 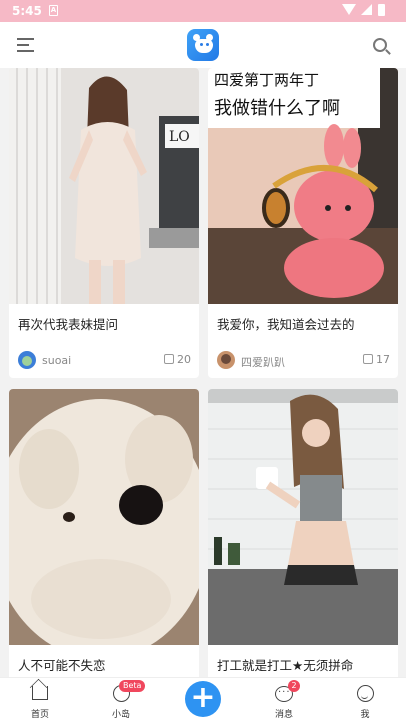 I want to click on svg-text: LO, so click(x=179, y=137).